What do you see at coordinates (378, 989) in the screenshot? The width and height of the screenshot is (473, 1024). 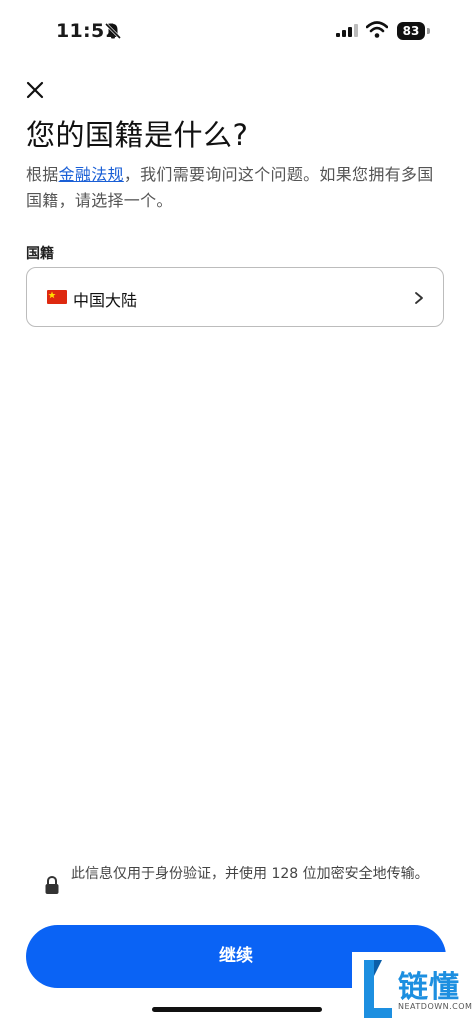 I see `watermark-l-icon` at bounding box center [378, 989].